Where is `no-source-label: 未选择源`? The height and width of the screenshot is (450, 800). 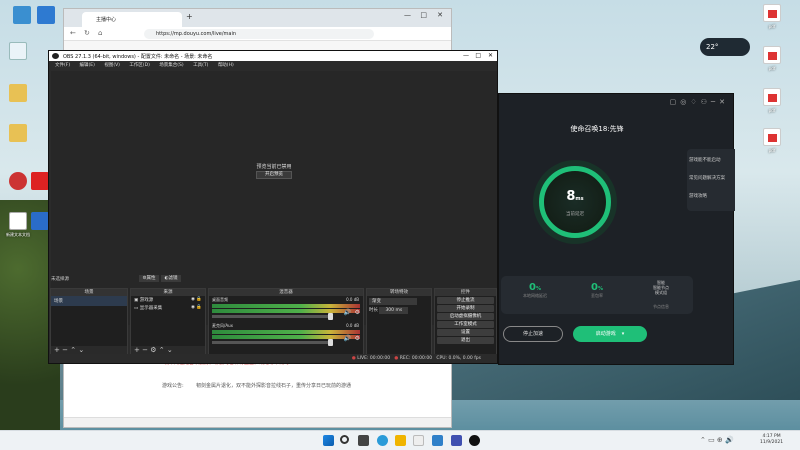
no-source-label: 未选择源 is located at coordinates (60, 279).